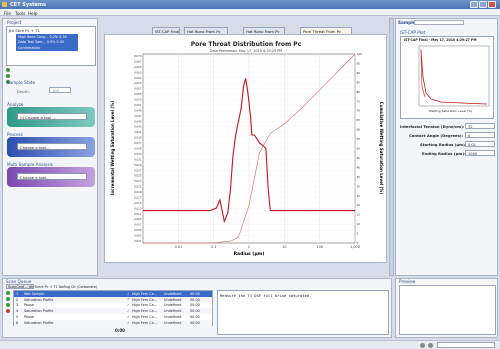  Describe the element at coordinates (359, 215) in the screenshot. I see `y-right-tick-label: 15` at that location.